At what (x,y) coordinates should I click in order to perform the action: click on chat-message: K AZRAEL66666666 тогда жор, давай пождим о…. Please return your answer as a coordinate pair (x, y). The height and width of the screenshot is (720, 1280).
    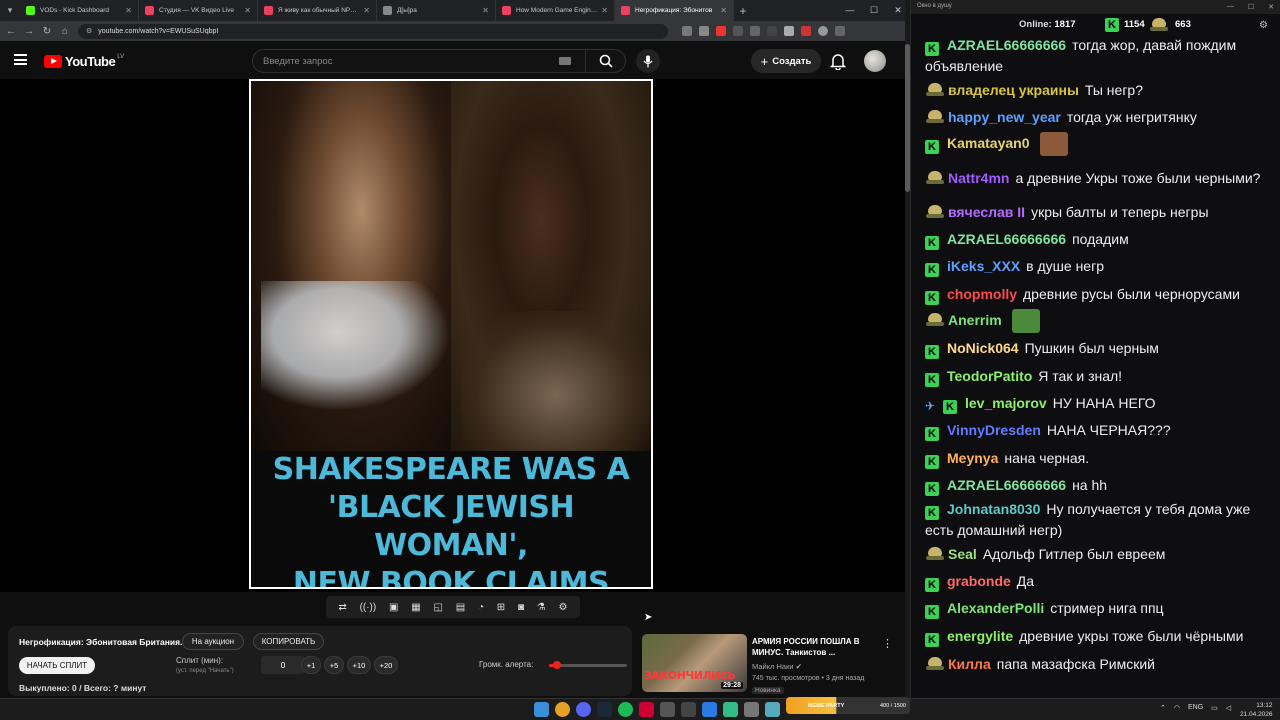
    Looking at the image, I should click on (1093, 55).